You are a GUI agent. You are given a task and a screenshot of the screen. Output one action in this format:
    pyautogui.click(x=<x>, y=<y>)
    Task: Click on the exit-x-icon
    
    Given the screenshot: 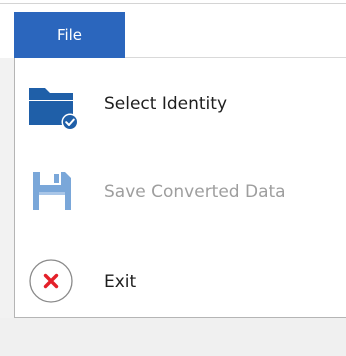 What is the action you would take?
    pyautogui.click(x=52, y=281)
    